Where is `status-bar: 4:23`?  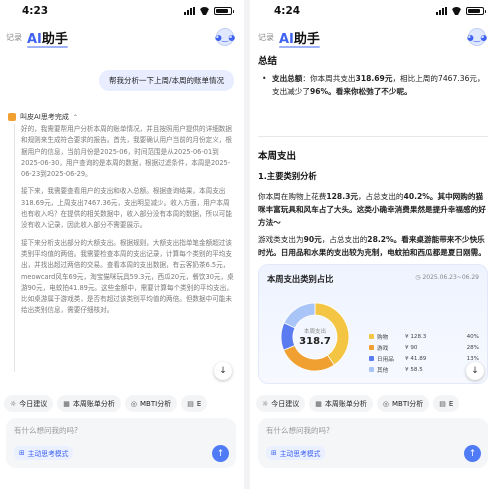
status-bar: 4:23 is located at coordinates (121, 11).